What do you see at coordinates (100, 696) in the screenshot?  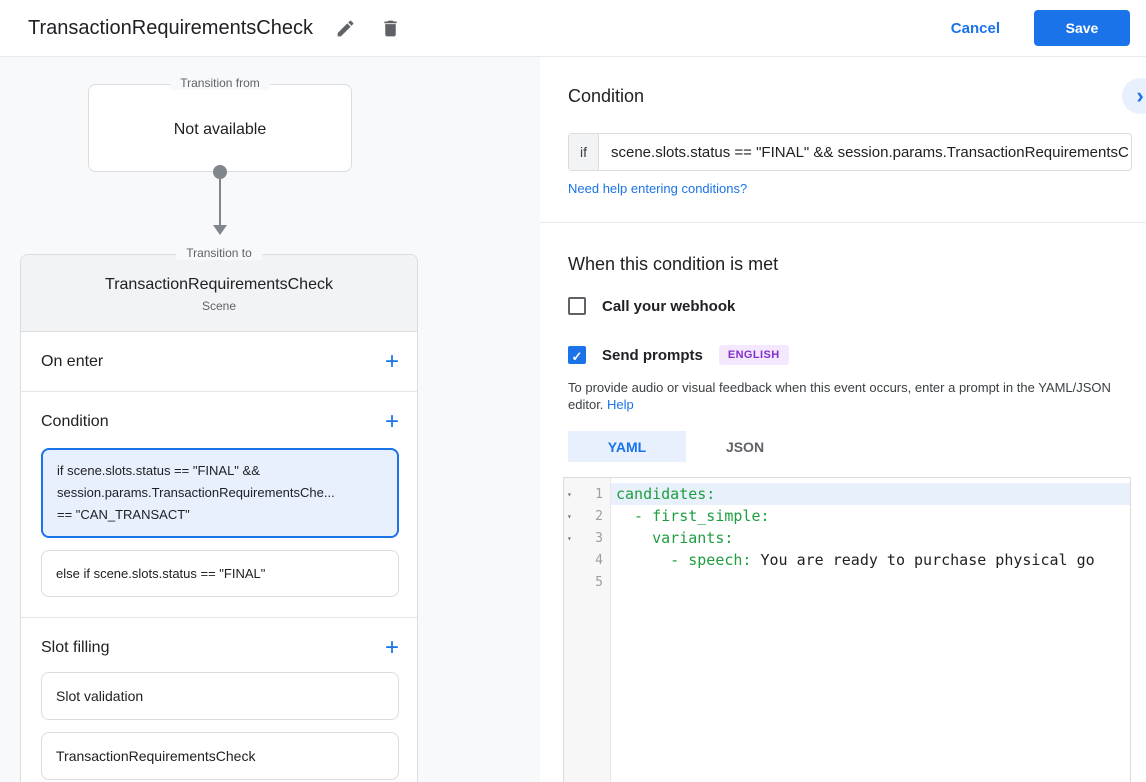 I see `slot-card-label: Slot validation` at bounding box center [100, 696].